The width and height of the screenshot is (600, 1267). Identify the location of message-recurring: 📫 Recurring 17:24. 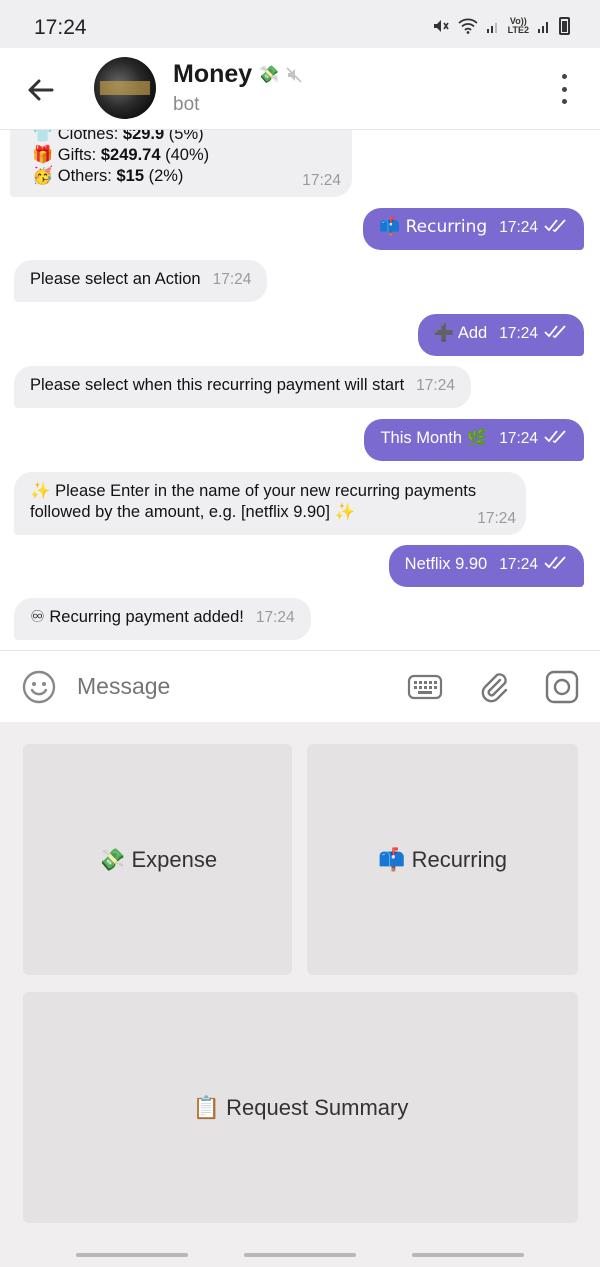
(473, 229).